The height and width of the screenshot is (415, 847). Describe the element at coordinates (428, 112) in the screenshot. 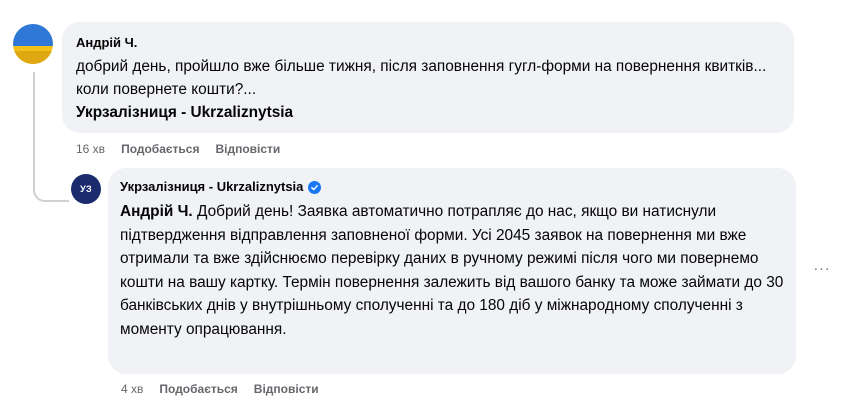

I see `page-tag: Укрзалізниця - Ukrzaliznytsia` at that location.